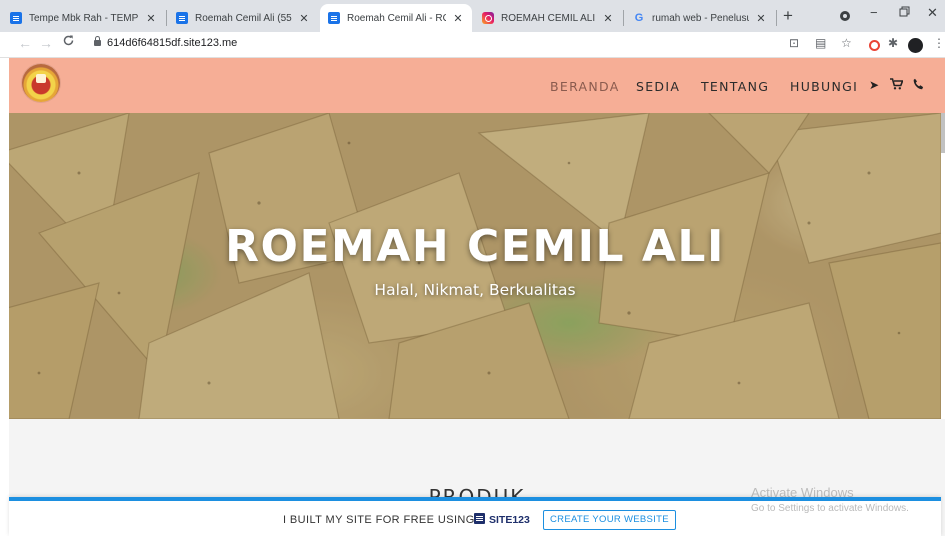 The width and height of the screenshot is (945, 536). Describe the element at coordinates (915, 45) in the screenshot. I see `profile-avatar` at that location.